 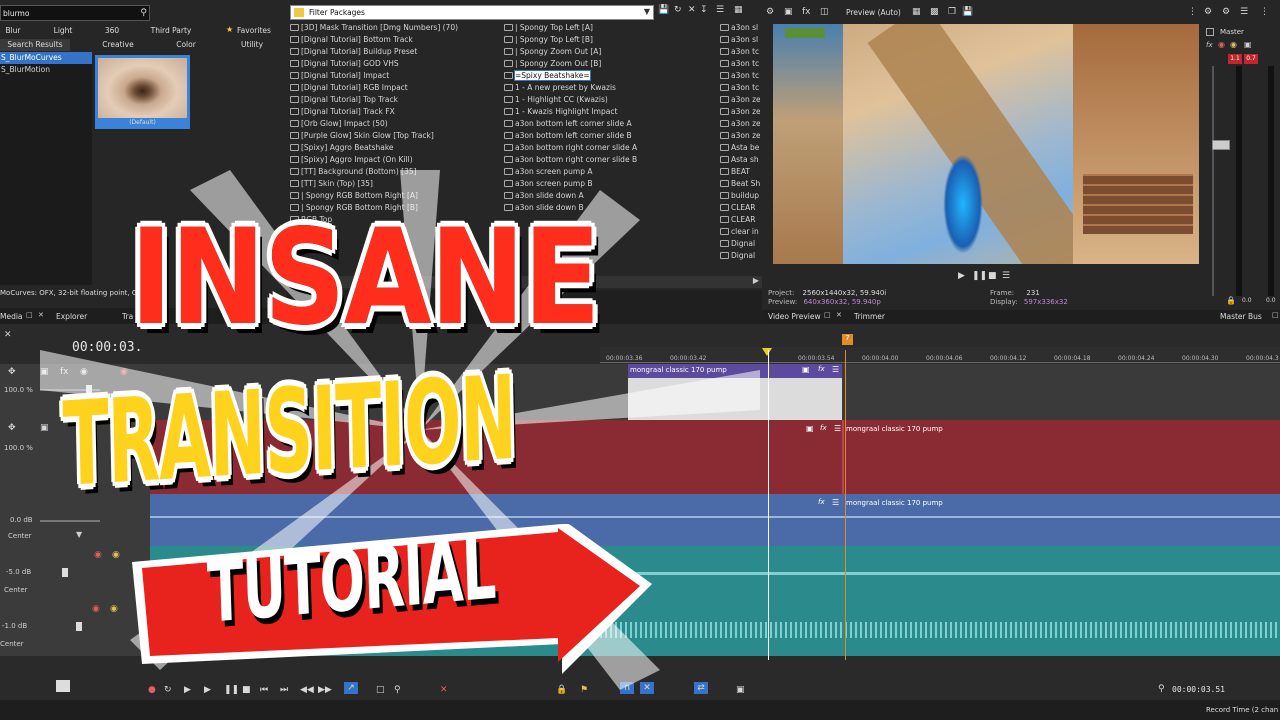 I want to click on grid-overlay-icon: ▦, so click(x=916, y=12).